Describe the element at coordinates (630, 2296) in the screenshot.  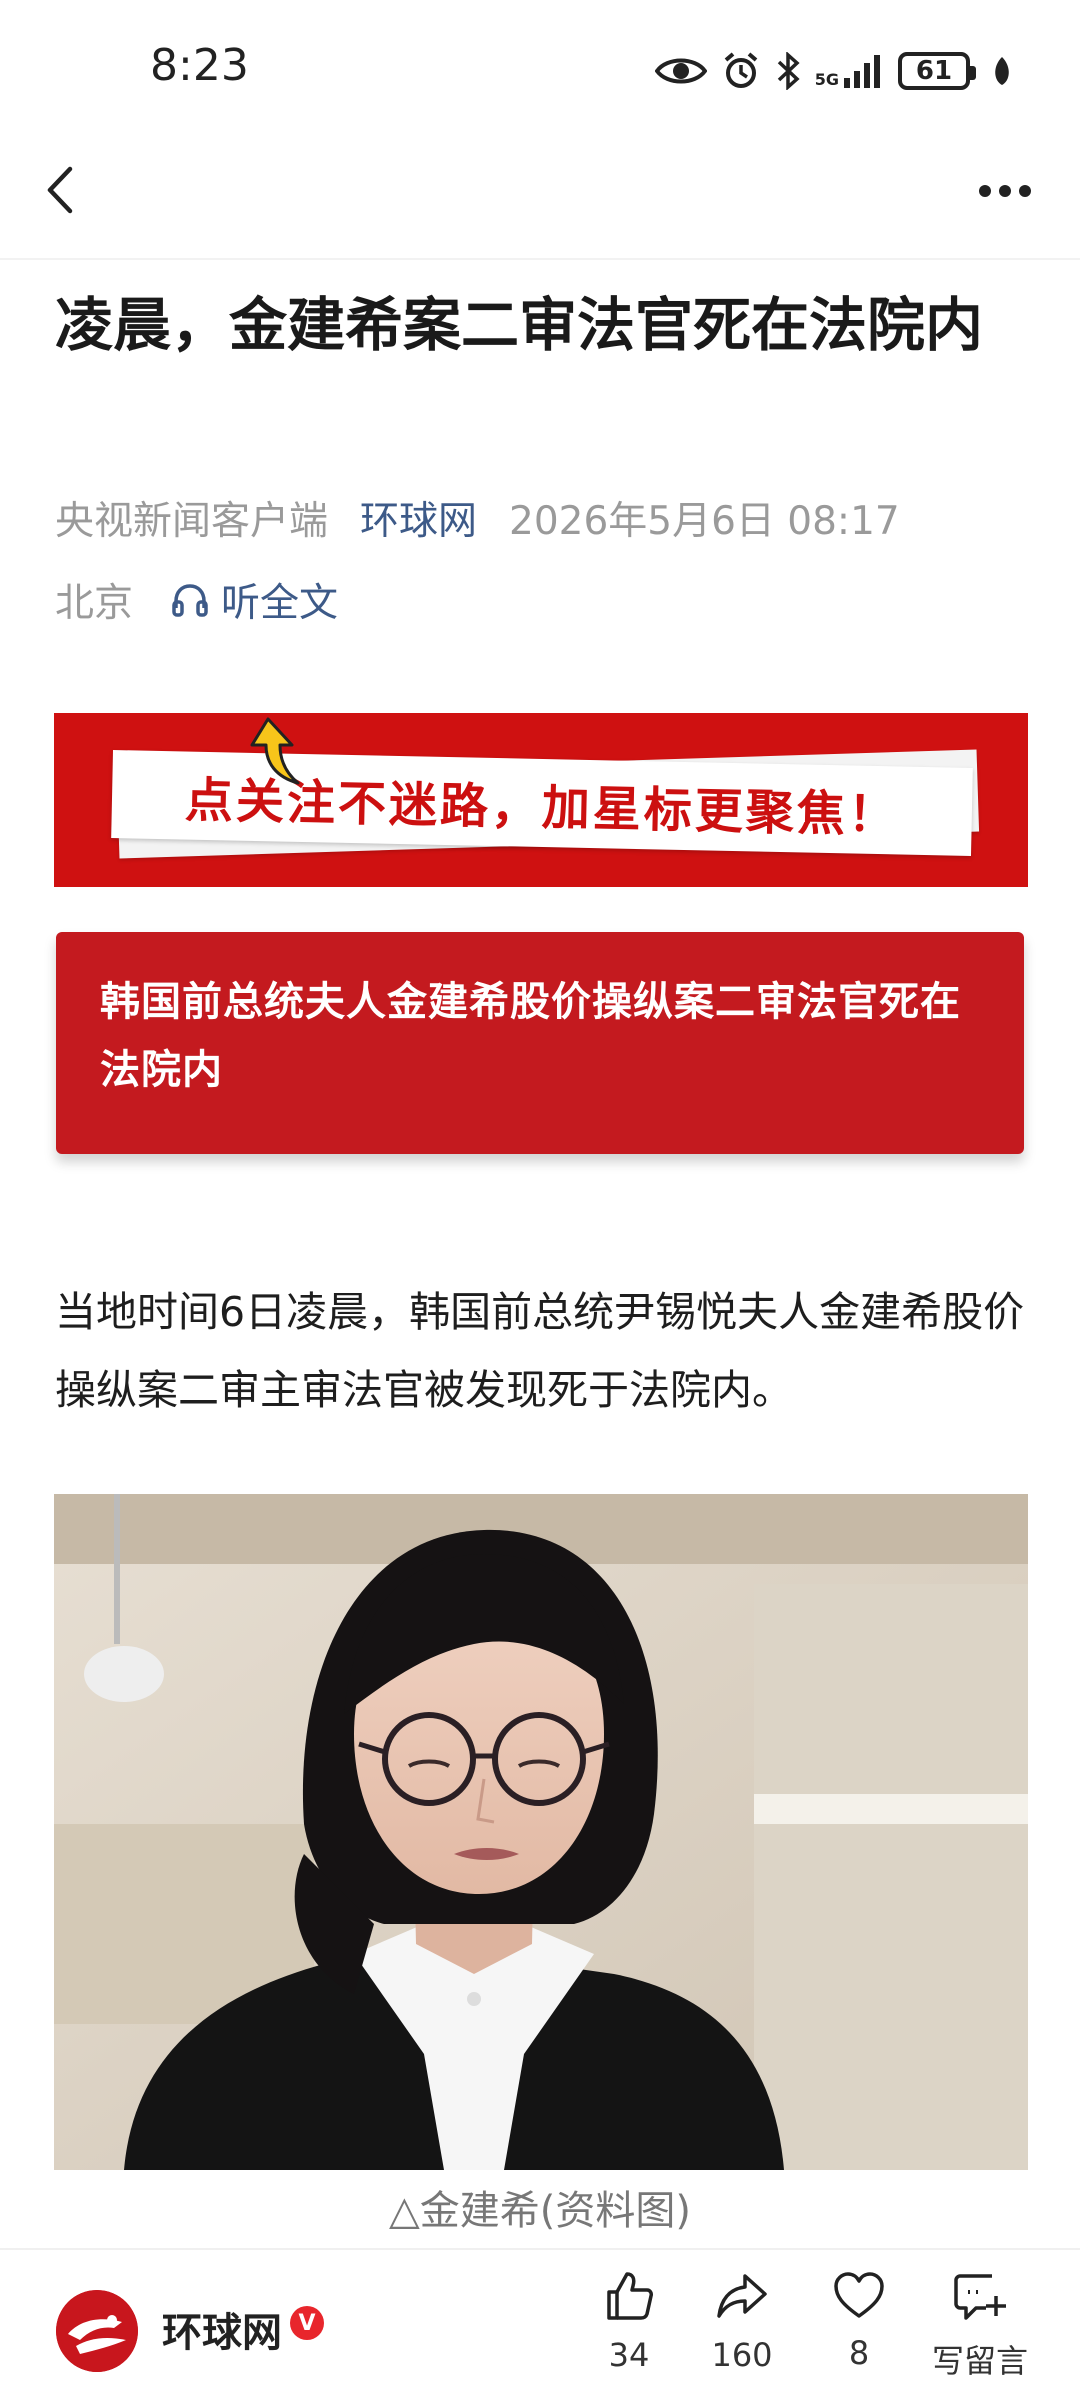
I see `thumbs-up-icon` at that location.